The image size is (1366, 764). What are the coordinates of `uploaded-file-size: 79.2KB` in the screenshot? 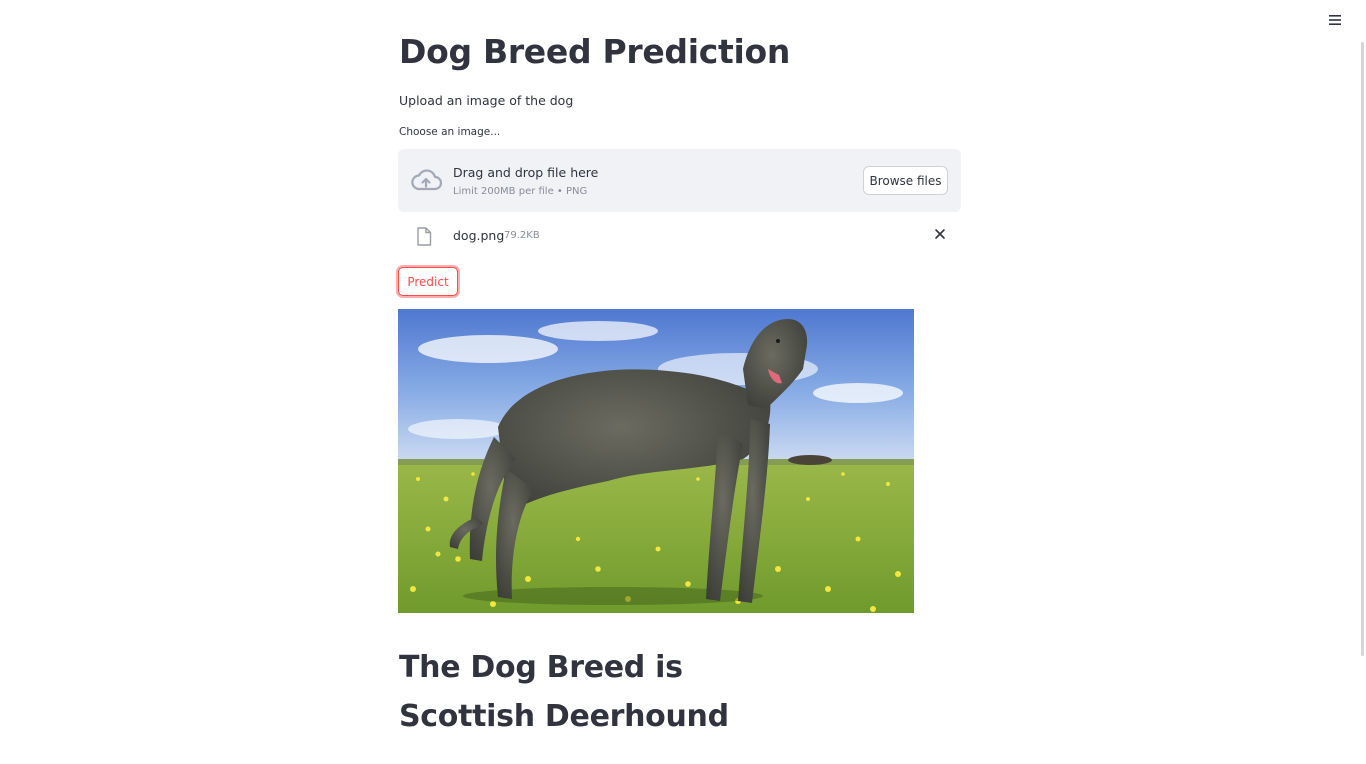 It's located at (522, 235).